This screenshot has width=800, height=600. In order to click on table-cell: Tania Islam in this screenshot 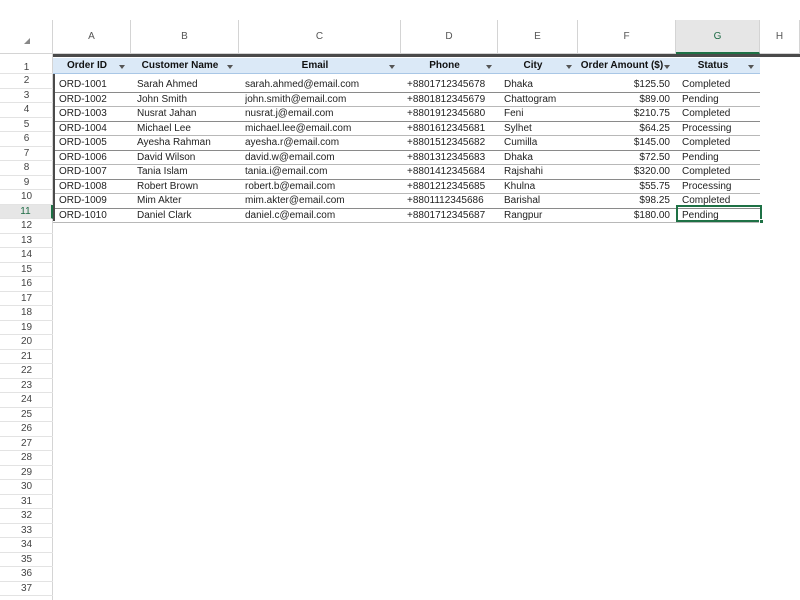, I will do `click(185, 172)`.